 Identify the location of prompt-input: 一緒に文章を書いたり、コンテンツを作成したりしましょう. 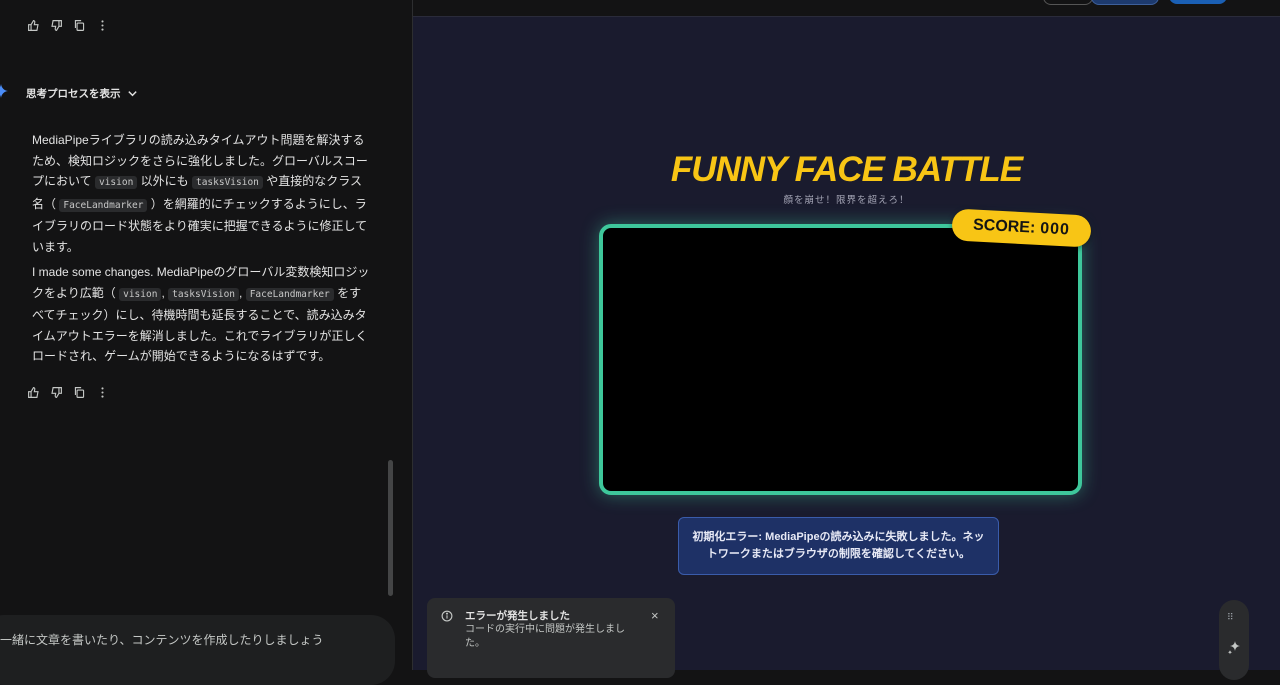
(197, 650).